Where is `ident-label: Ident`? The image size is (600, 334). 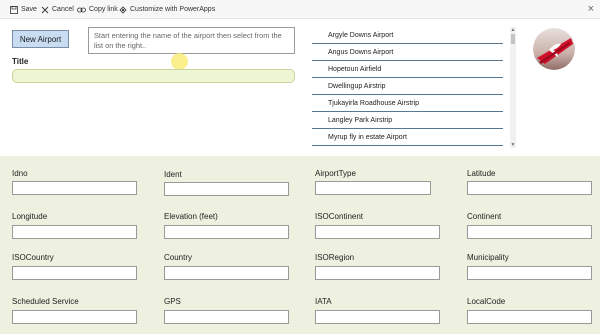 ident-label: Ident is located at coordinates (173, 174).